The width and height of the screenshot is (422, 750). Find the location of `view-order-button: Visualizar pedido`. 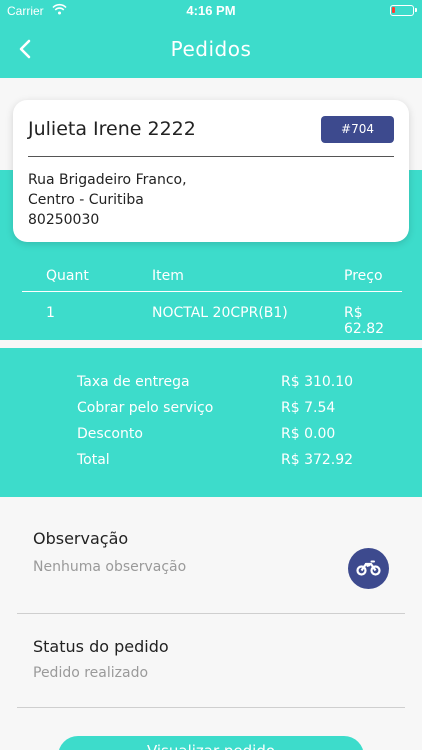

view-order-button: Visualizar pedido is located at coordinates (211, 743).